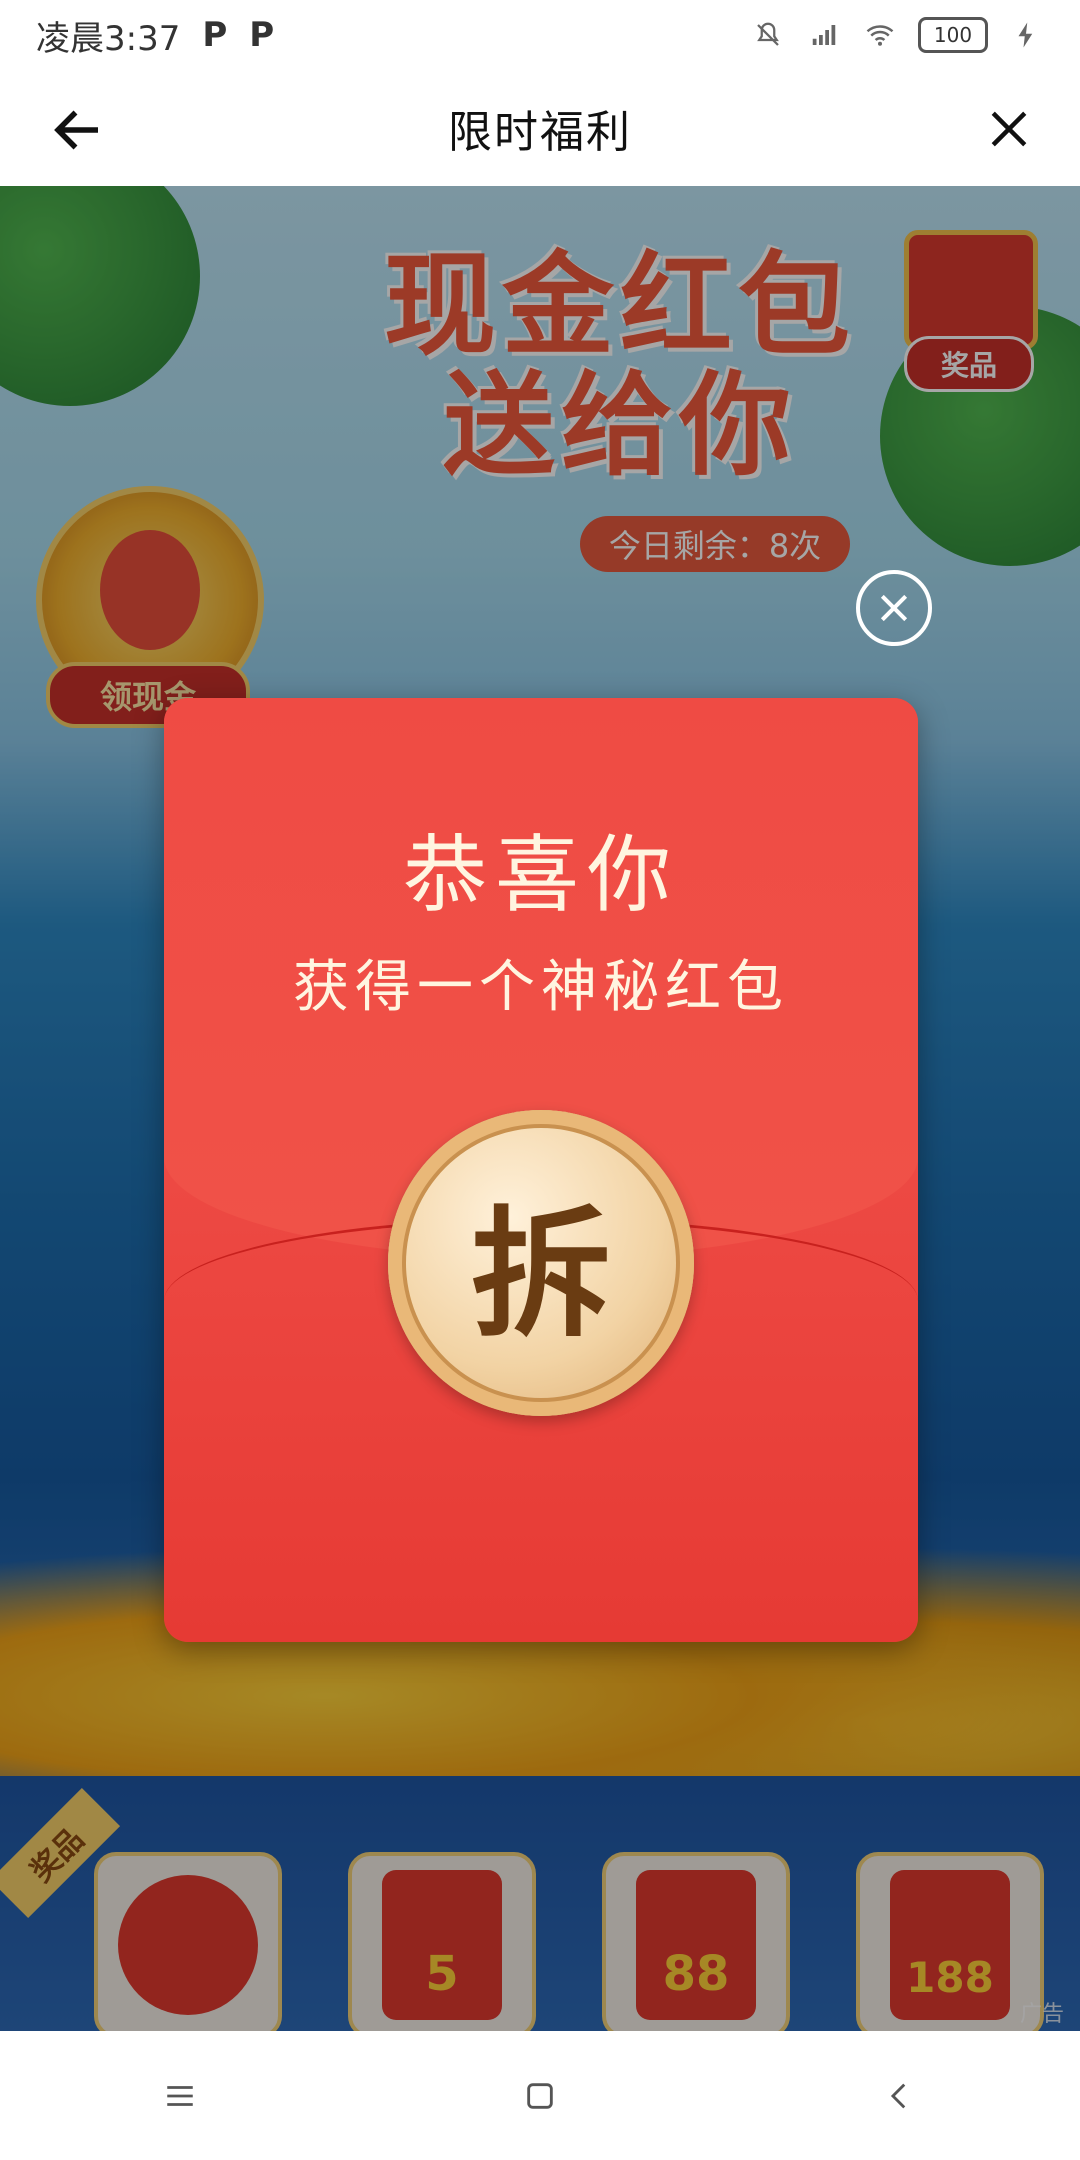 The height and width of the screenshot is (2160, 1080). I want to click on battery-indicator: 100, so click(953, 35).